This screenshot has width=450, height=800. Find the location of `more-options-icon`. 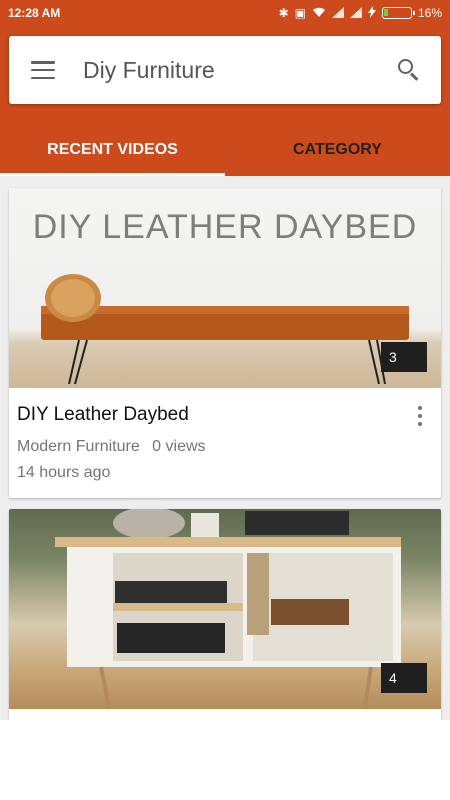

more-options-icon is located at coordinates (420, 416).